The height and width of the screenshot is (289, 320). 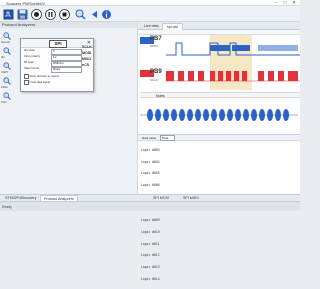 I want to click on log-line: Logic #011, so click(x=150, y=244).